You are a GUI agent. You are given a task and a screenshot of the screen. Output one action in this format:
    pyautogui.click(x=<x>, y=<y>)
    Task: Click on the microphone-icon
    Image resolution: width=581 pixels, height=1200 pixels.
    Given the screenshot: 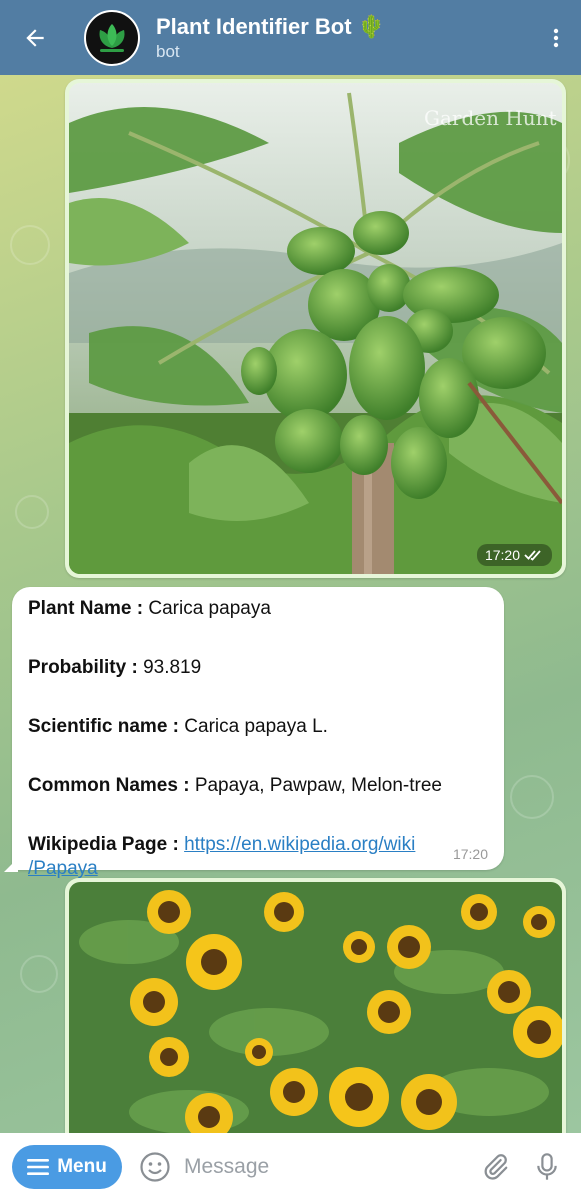 What is the action you would take?
    pyautogui.click(x=547, y=1166)
    